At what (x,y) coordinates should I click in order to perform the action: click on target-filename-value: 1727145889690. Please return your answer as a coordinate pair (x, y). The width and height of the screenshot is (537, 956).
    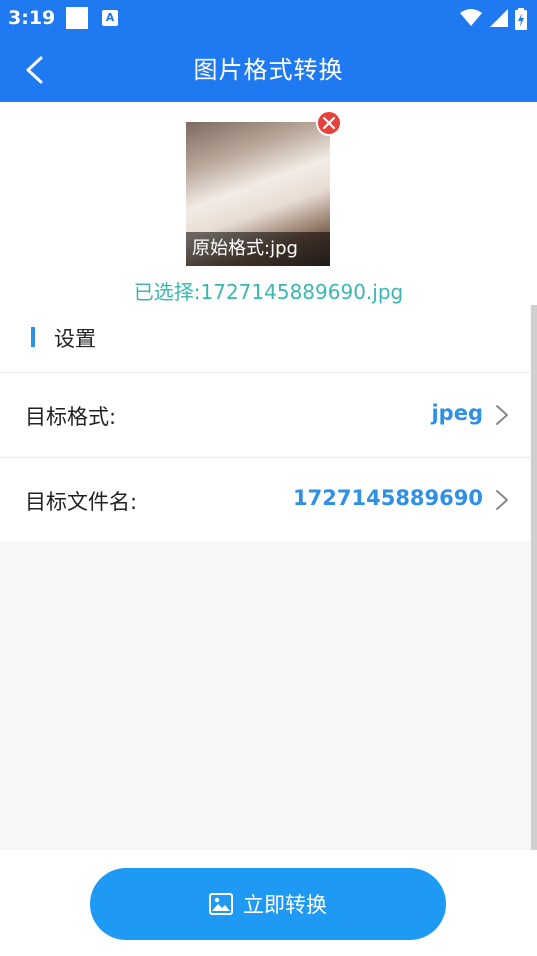
    Looking at the image, I should click on (388, 498).